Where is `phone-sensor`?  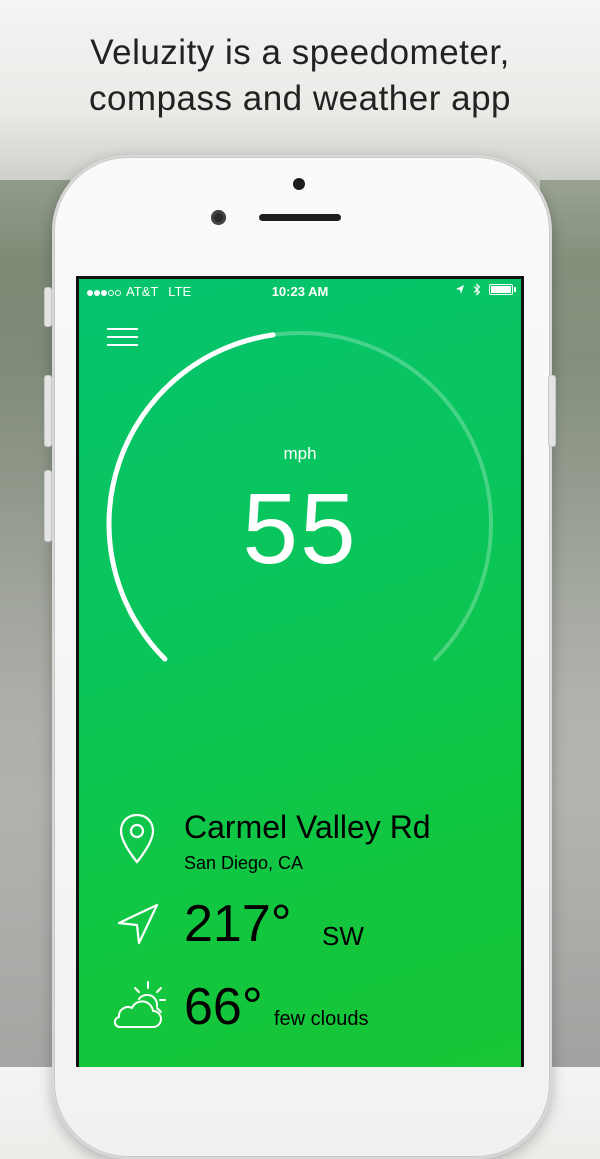 phone-sensor is located at coordinates (299, 184).